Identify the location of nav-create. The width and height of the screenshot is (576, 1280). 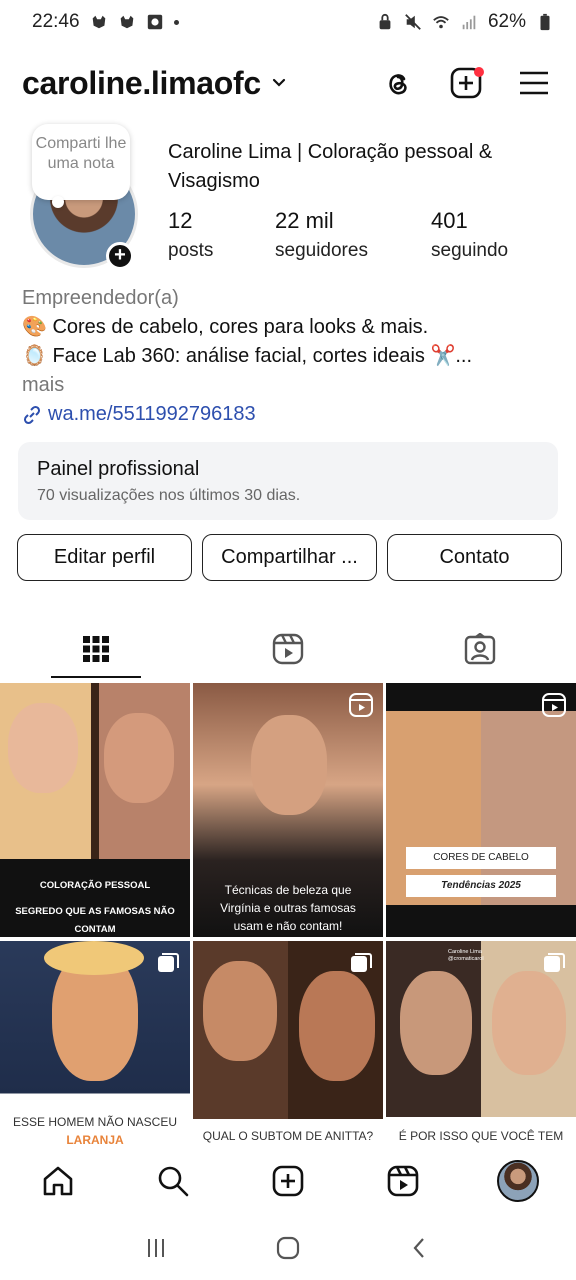
(288, 1181).